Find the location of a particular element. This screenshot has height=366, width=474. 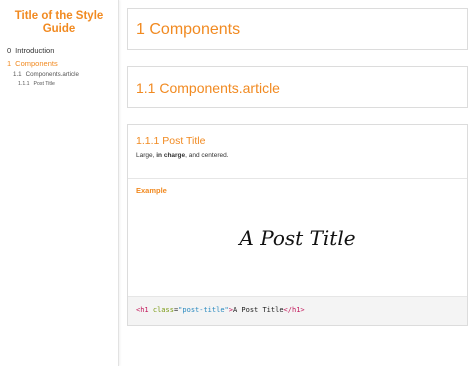

code-text: A Post Title is located at coordinates (258, 310).